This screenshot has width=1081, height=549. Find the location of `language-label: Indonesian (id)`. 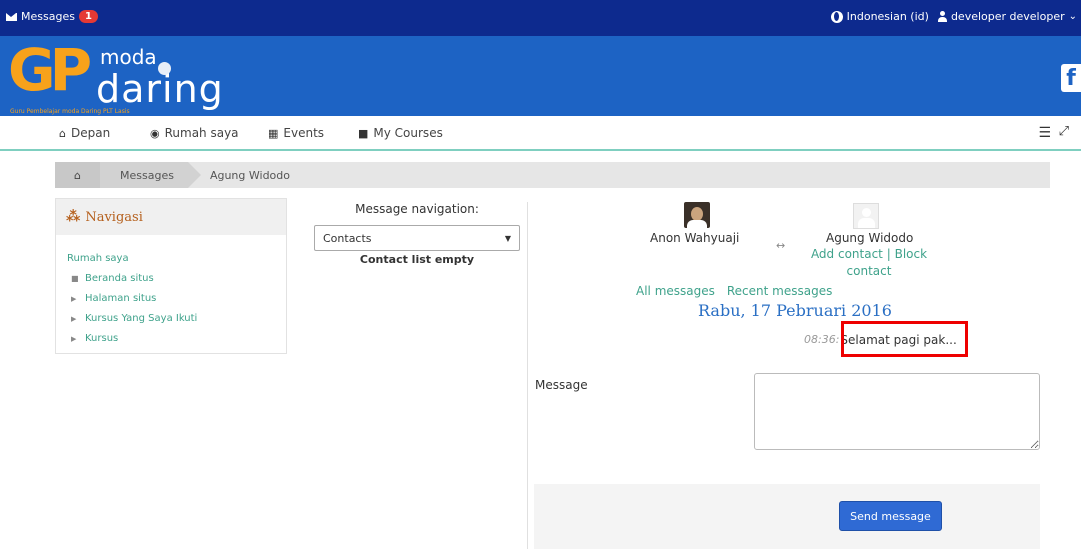

language-label: Indonesian (id) is located at coordinates (887, 16).